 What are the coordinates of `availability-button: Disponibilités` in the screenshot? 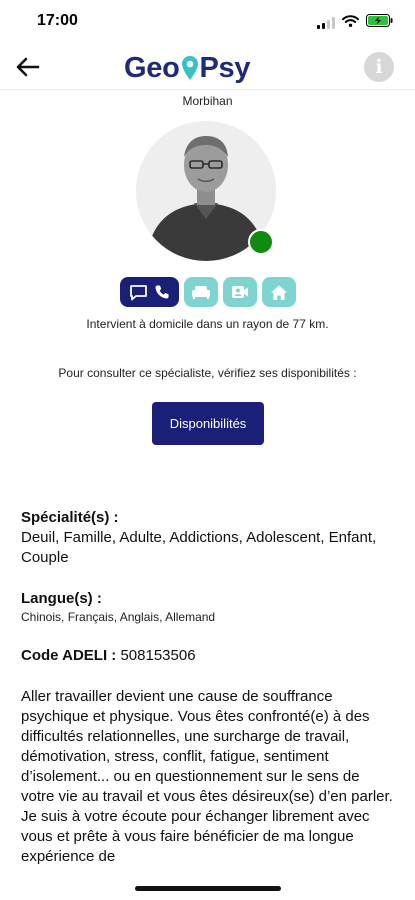 It's located at (208, 423).